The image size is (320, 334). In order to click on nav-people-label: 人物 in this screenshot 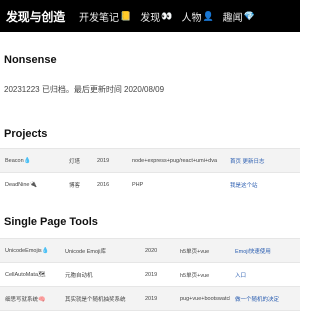, I will do `click(191, 18)`.